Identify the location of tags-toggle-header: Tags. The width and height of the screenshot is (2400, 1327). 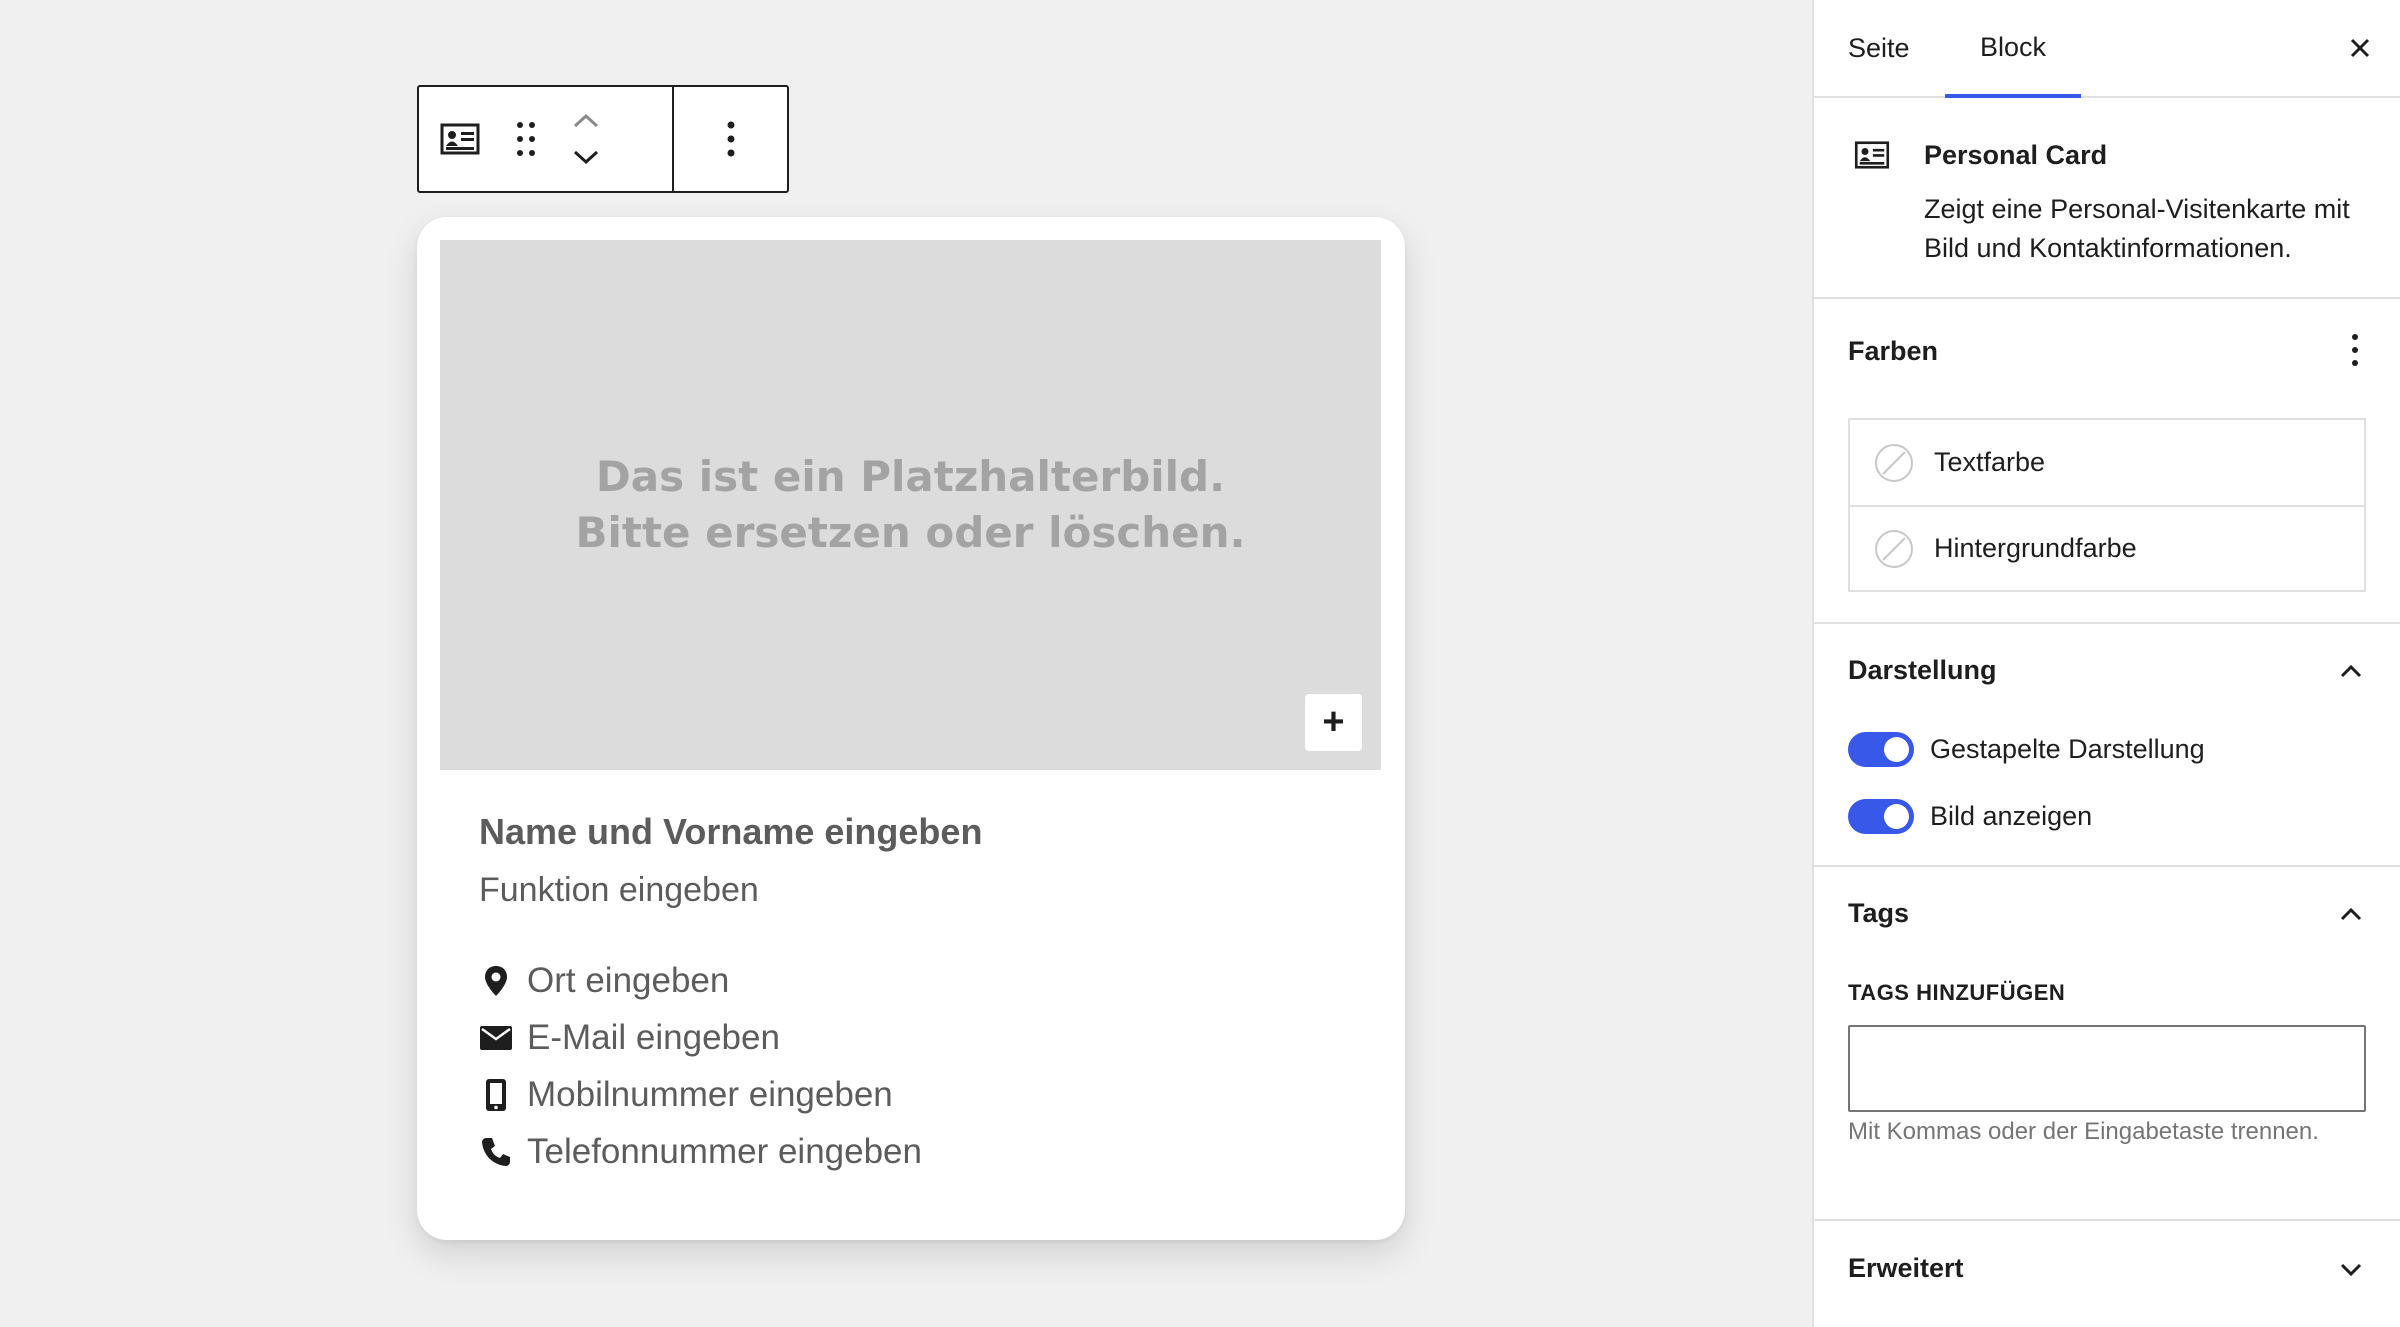
(2107, 913).